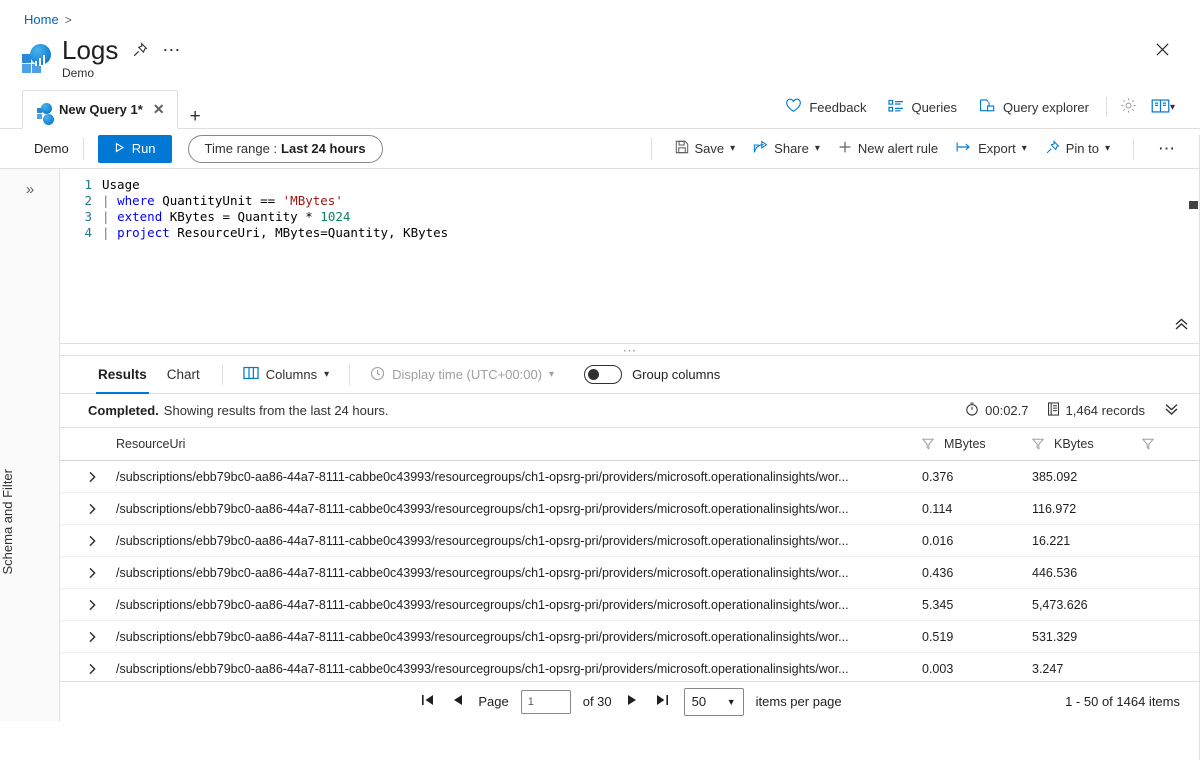 The image size is (1200, 760). I want to click on heart-icon, so click(793, 107).